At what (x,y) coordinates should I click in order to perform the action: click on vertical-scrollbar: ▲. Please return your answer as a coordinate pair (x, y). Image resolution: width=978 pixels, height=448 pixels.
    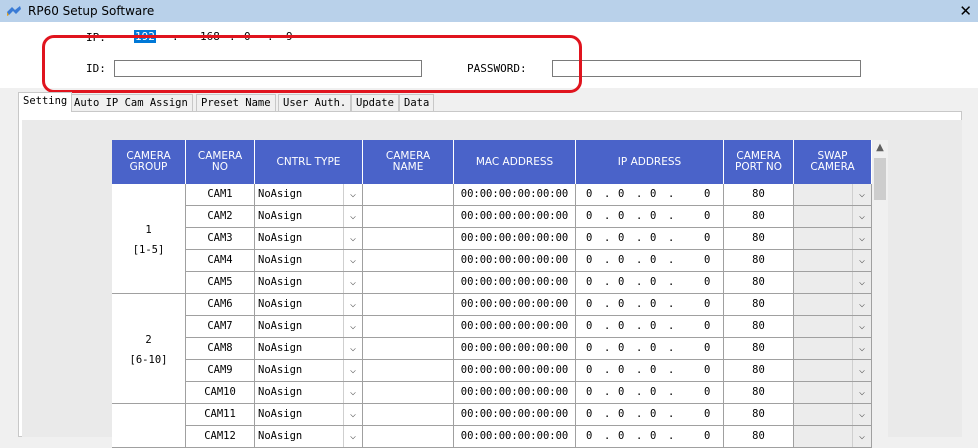
    Looking at the image, I should click on (880, 288).